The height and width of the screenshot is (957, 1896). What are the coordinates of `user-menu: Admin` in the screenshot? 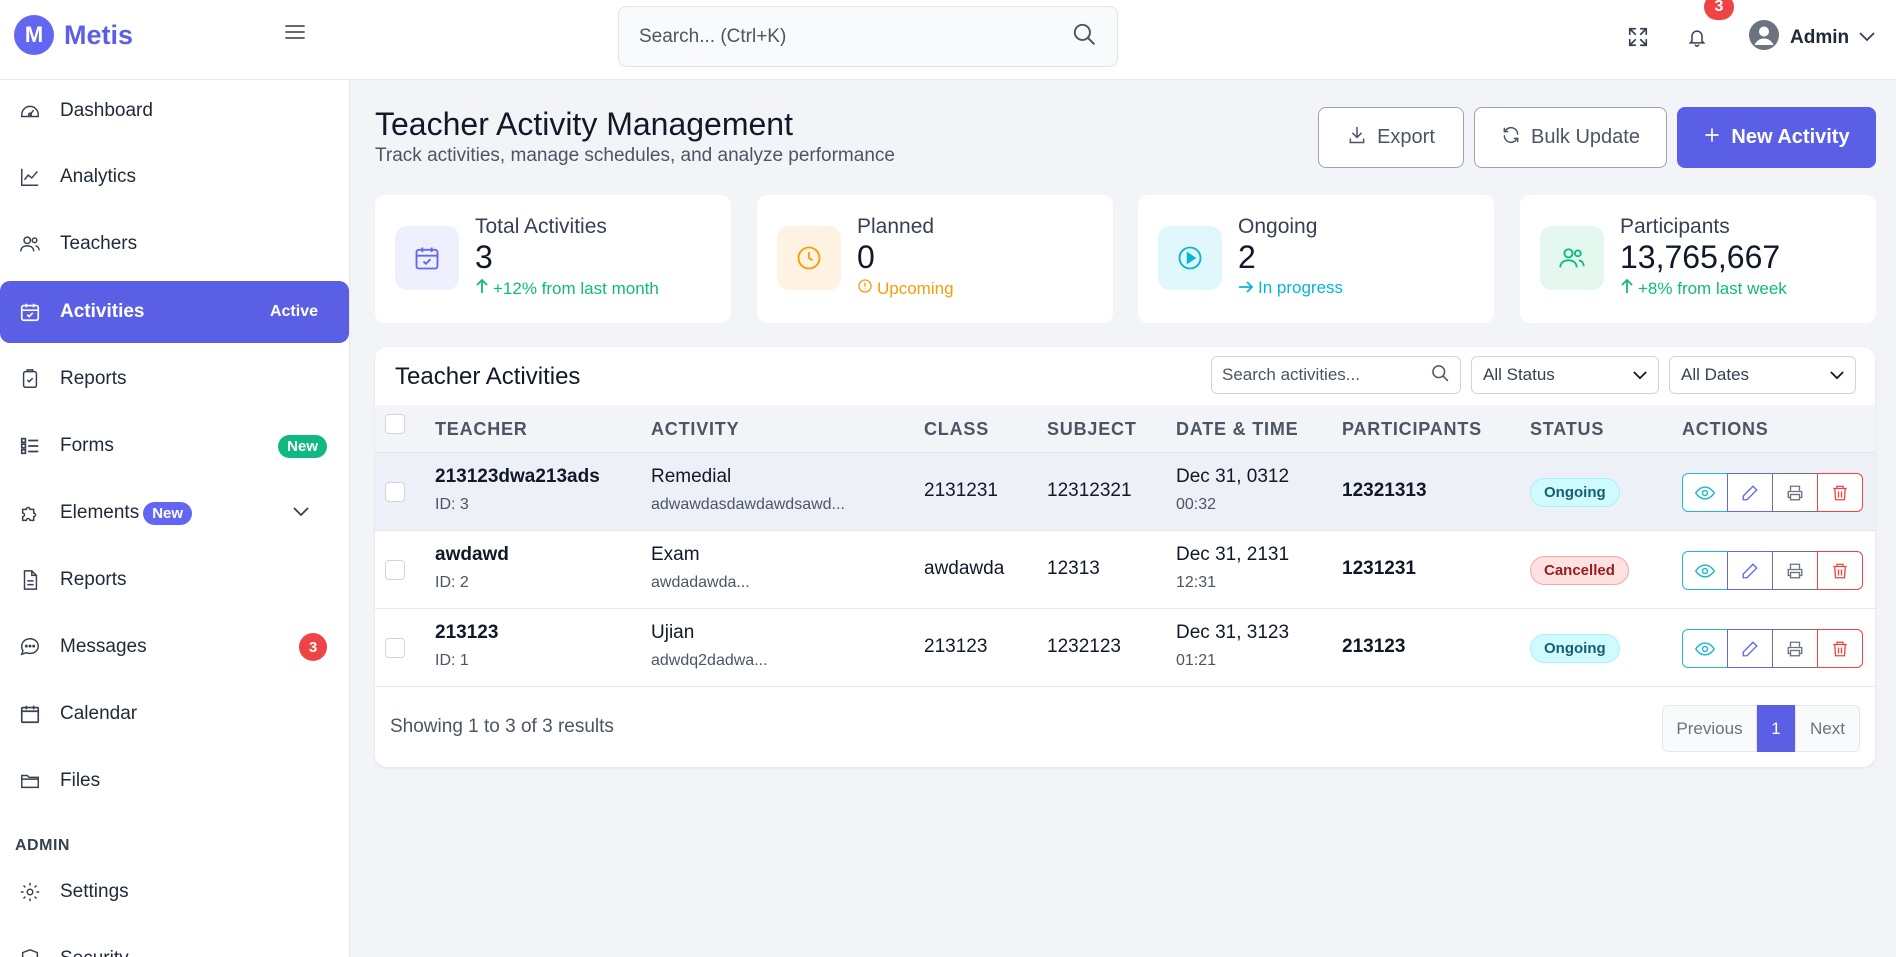 It's located at (1811, 37).